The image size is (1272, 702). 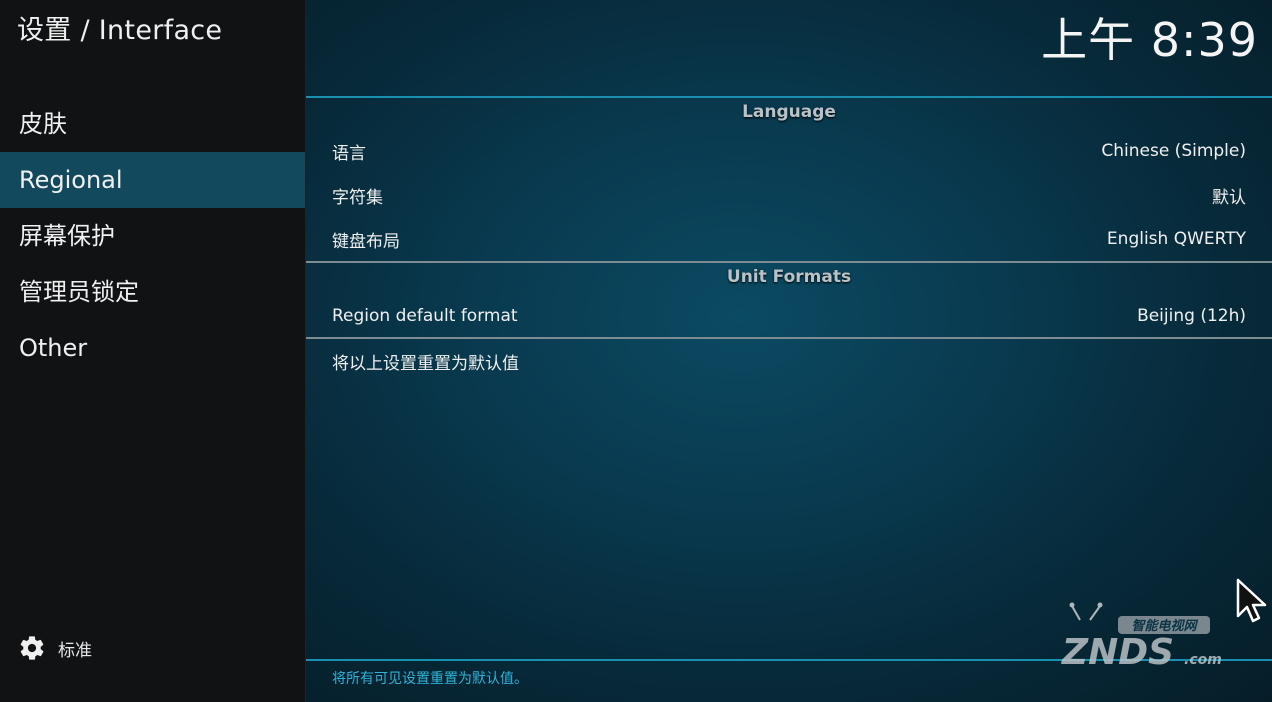 I want to click on sidebar-item-regional: Regional, so click(x=152, y=180).